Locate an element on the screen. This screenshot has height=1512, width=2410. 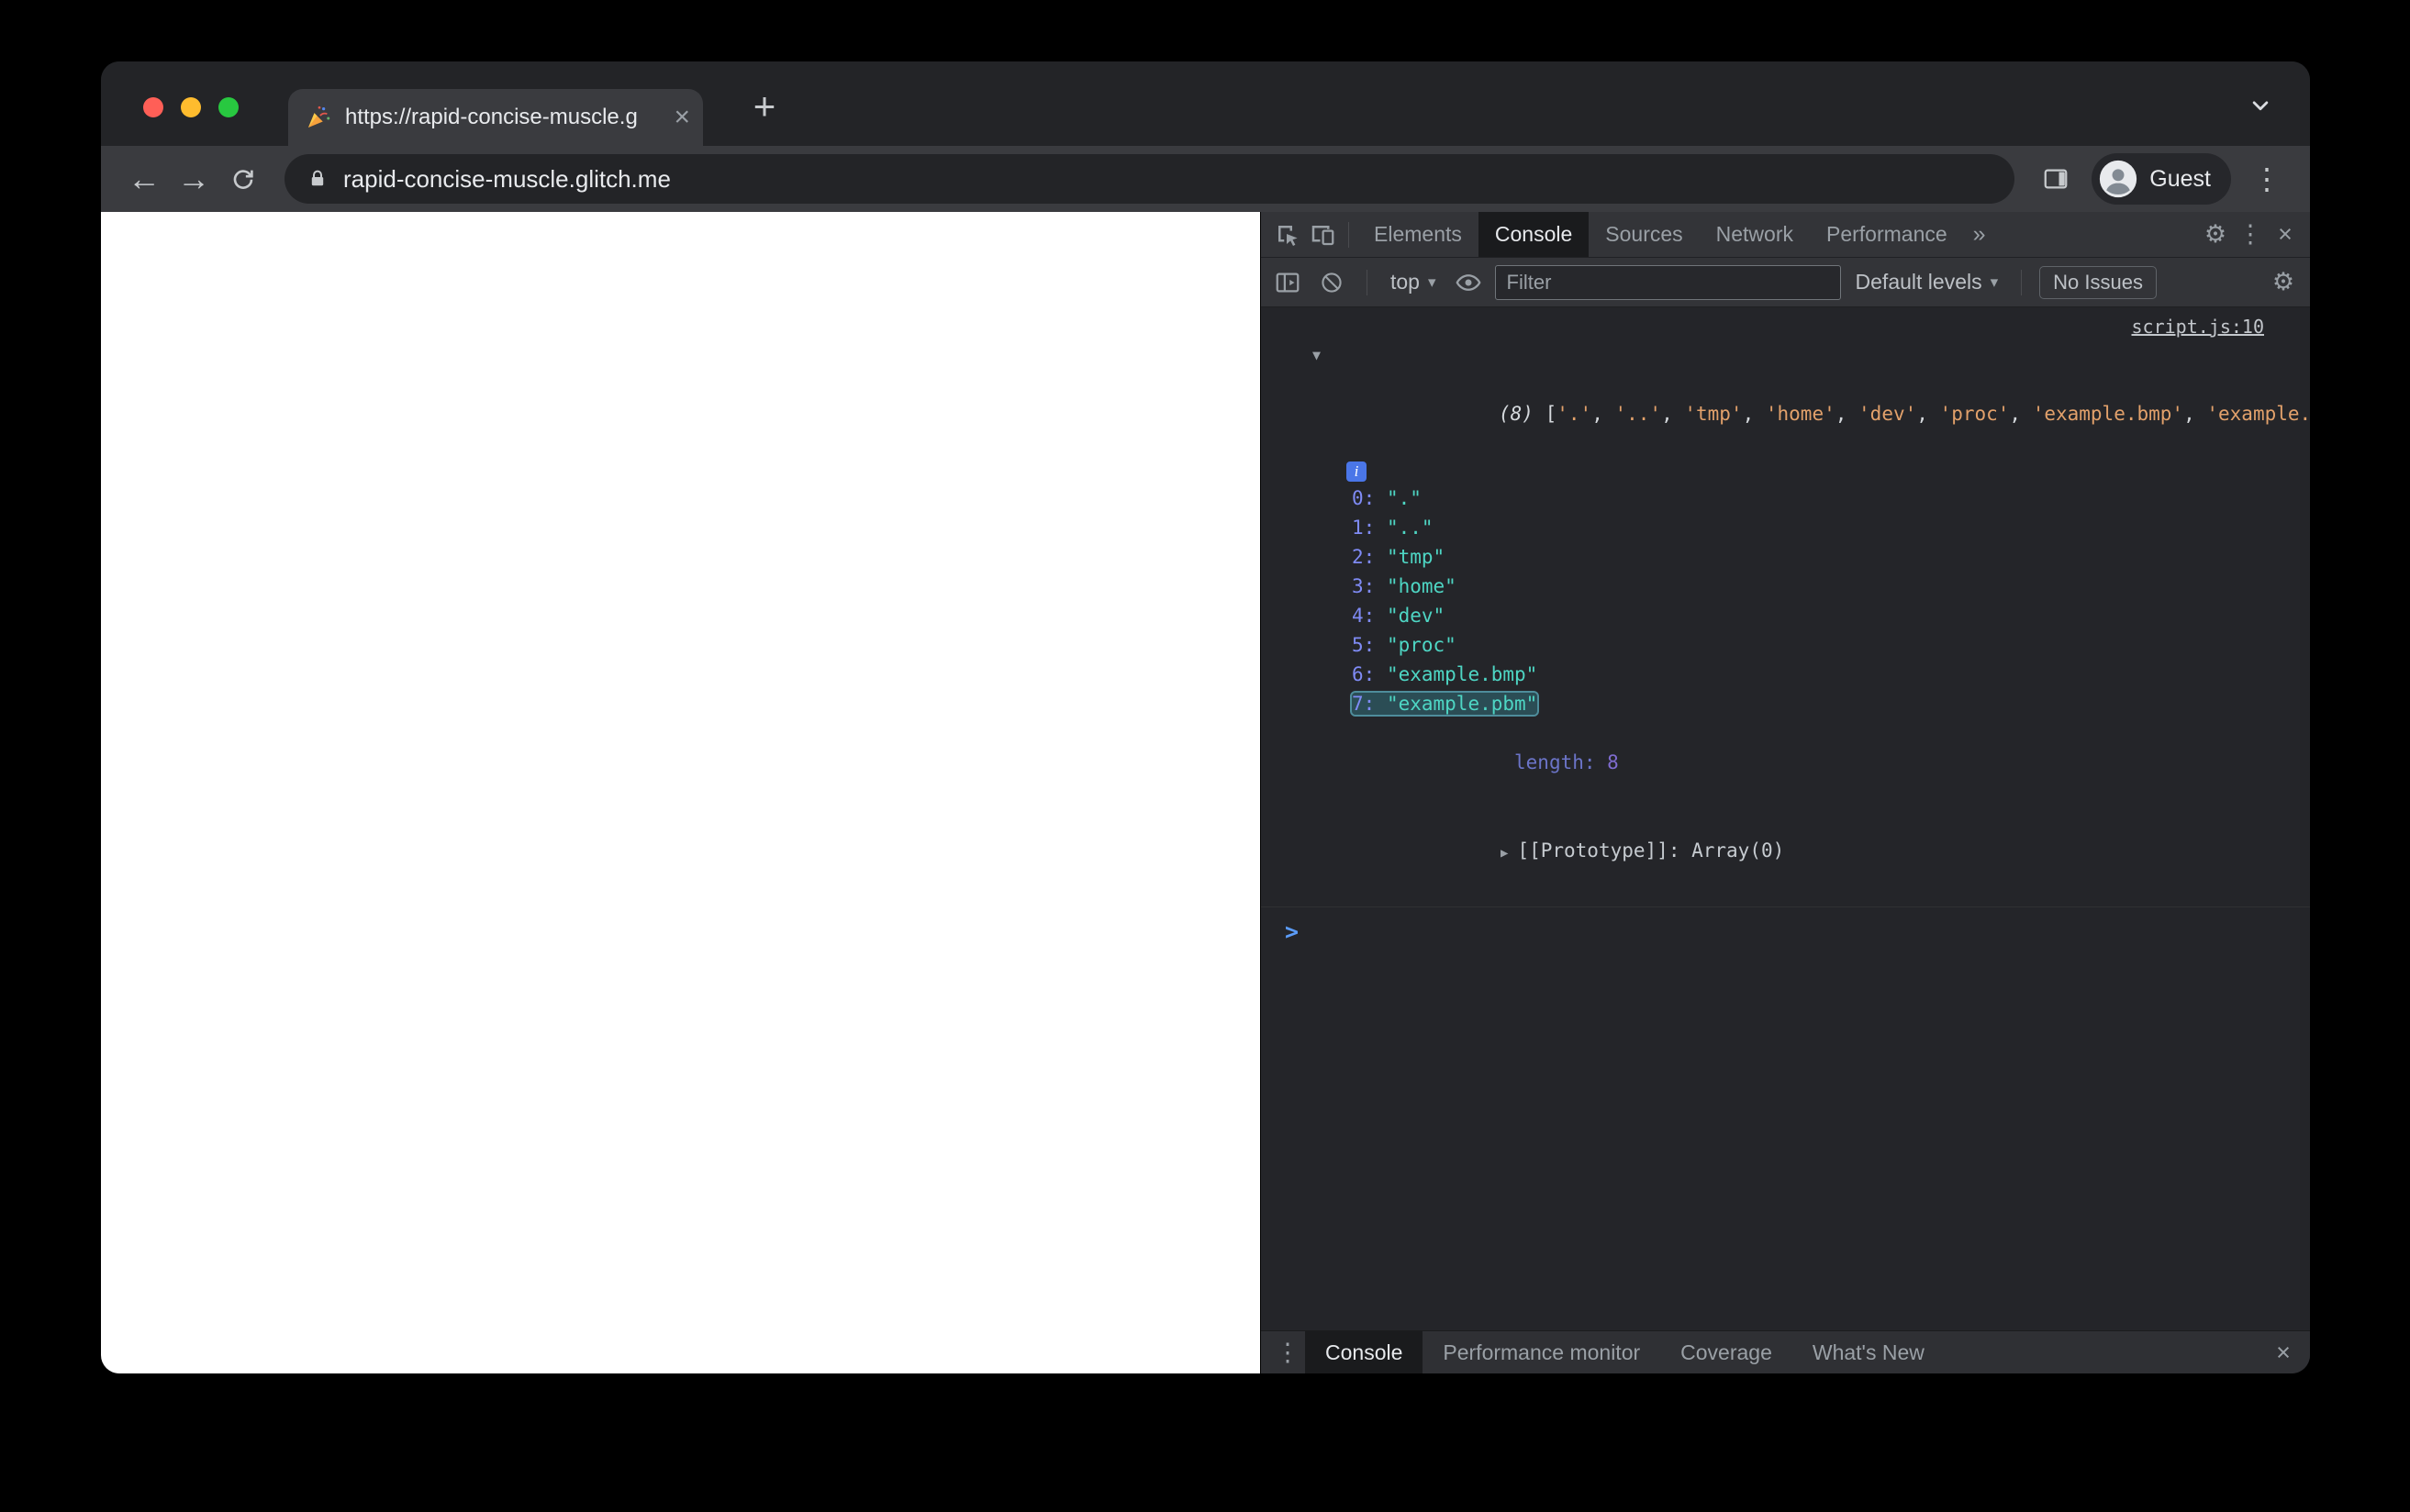
drawer-close-icon: × is located at coordinates (2283, 1352).